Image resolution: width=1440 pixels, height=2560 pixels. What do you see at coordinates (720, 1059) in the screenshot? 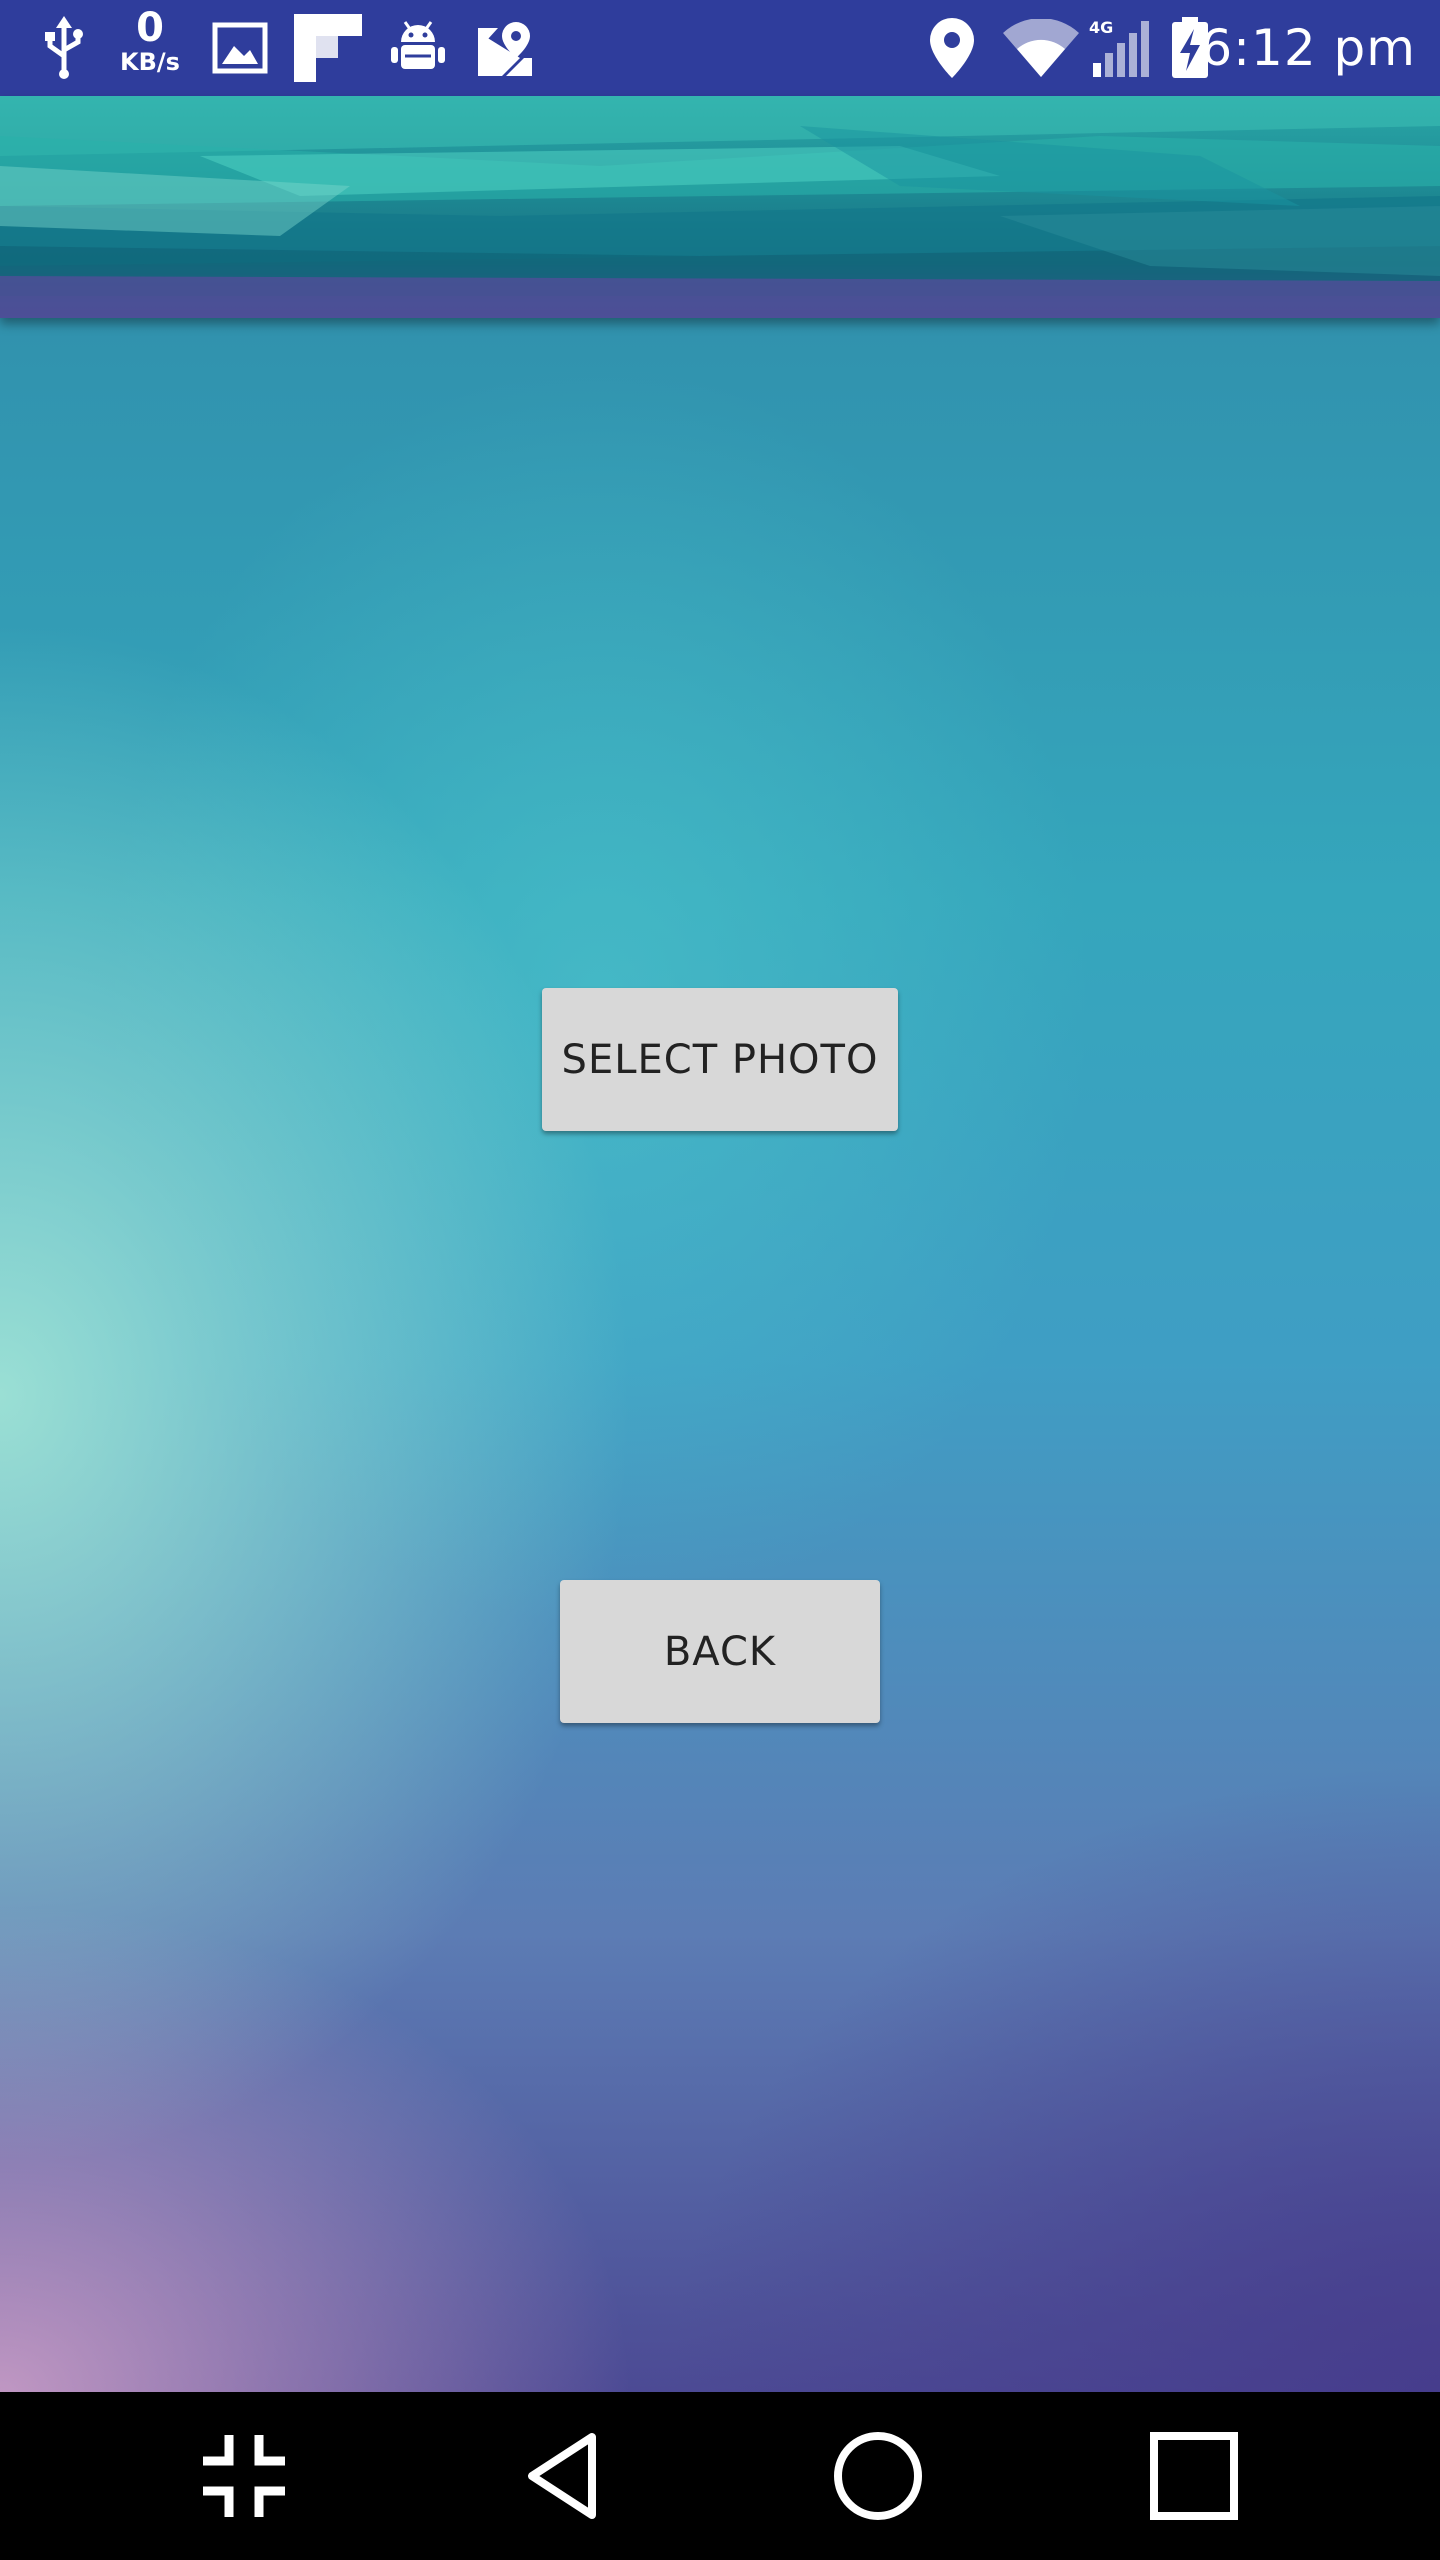
I see `select-photo-button: SELECT PHOTO` at bounding box center [720, 1059].